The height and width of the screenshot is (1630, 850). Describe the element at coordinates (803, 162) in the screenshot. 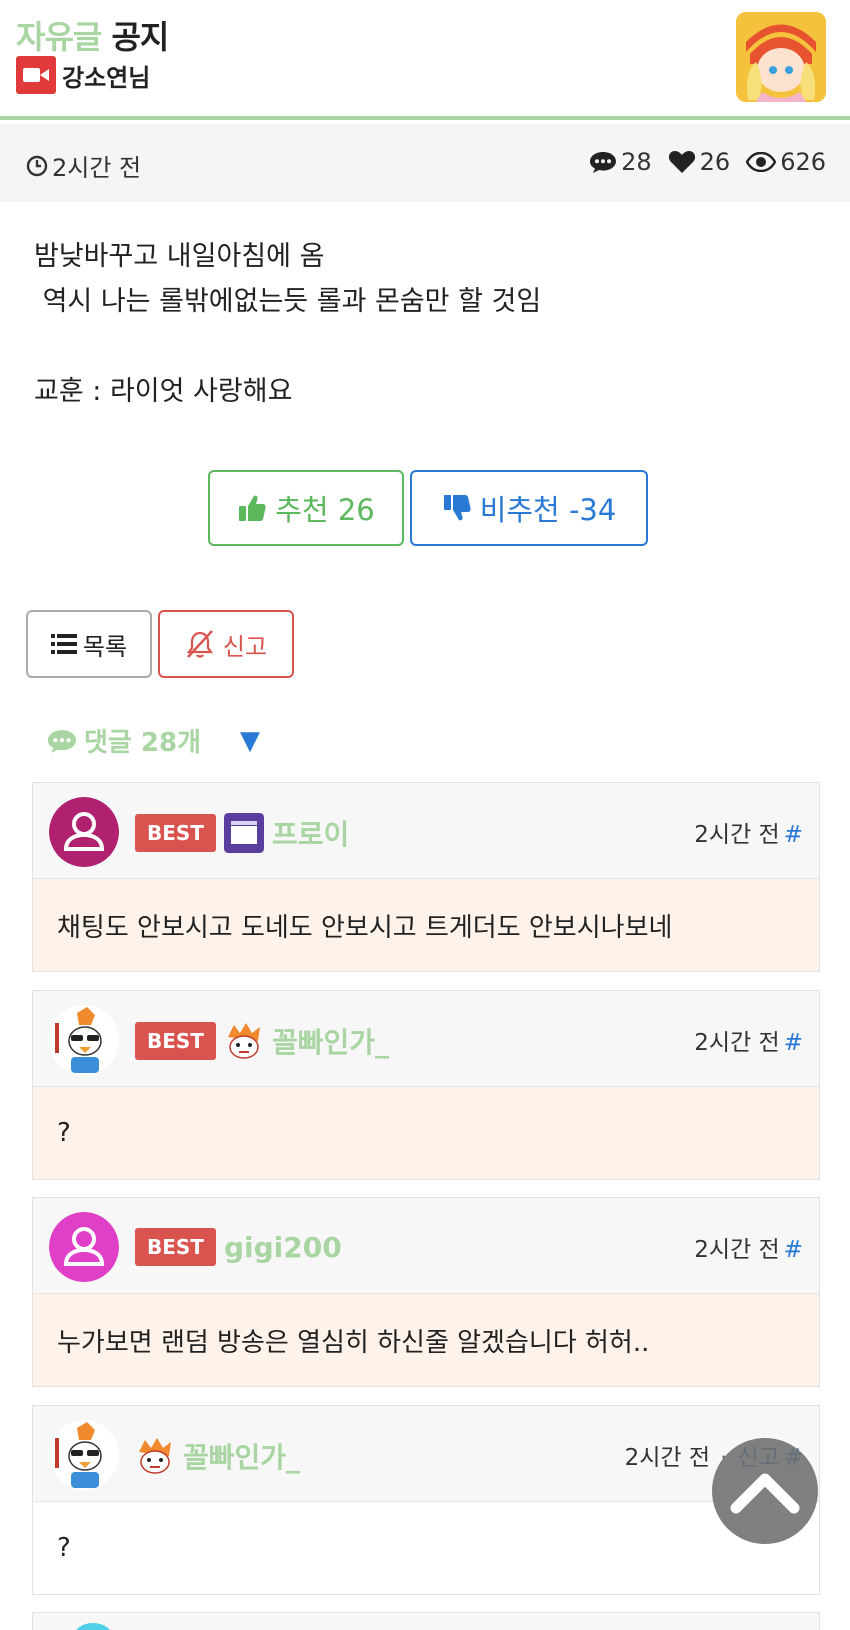

I see `view-count-text: 626` at that location.